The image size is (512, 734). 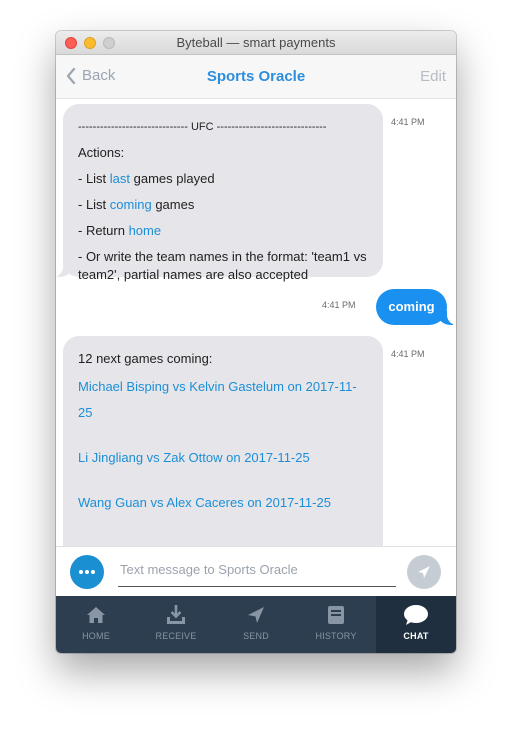 I want to click on message-input, so click(x=257, y=572).